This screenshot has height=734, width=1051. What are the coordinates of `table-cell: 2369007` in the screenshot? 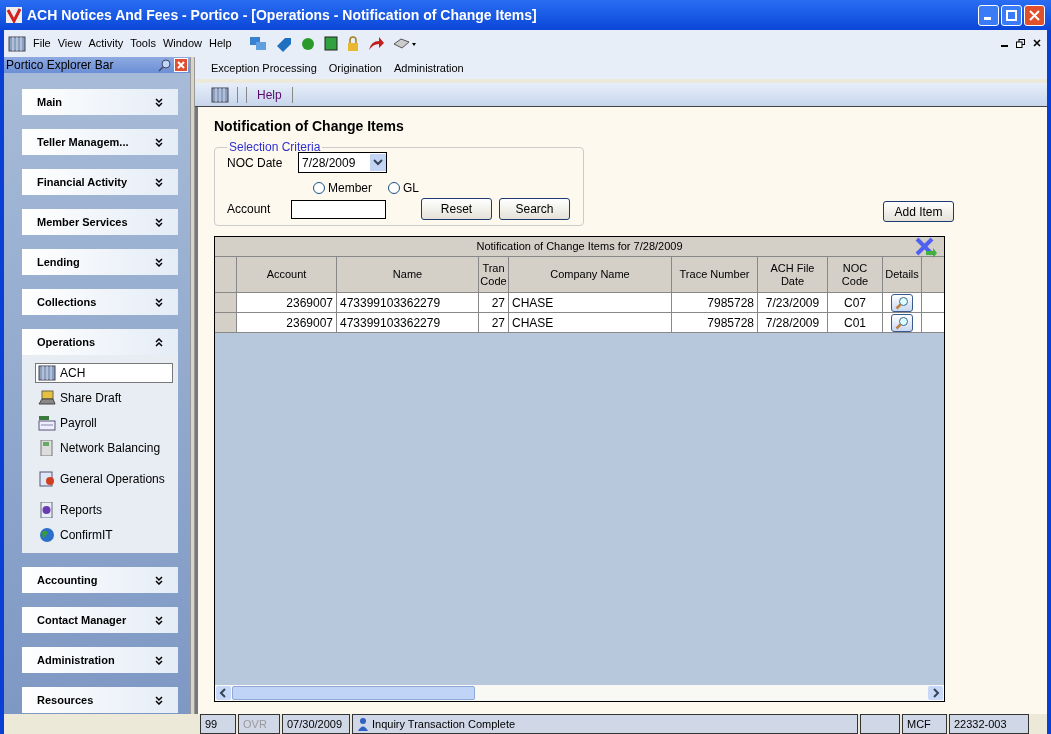 It's located at (287, 302).